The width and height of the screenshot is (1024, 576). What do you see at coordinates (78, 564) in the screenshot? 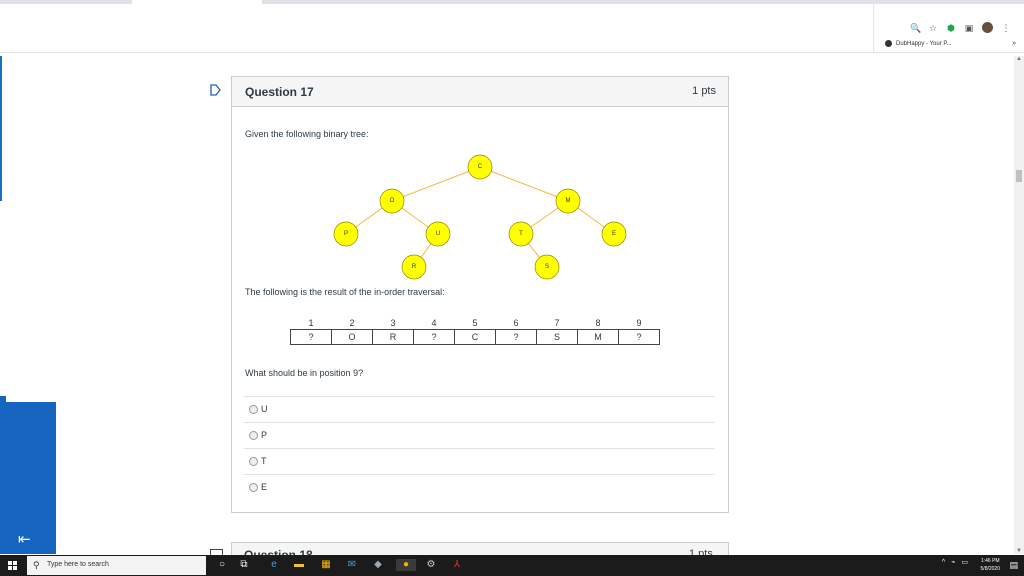
I see `search-placeholder: Type here to search` at bounding box center [78, 564].